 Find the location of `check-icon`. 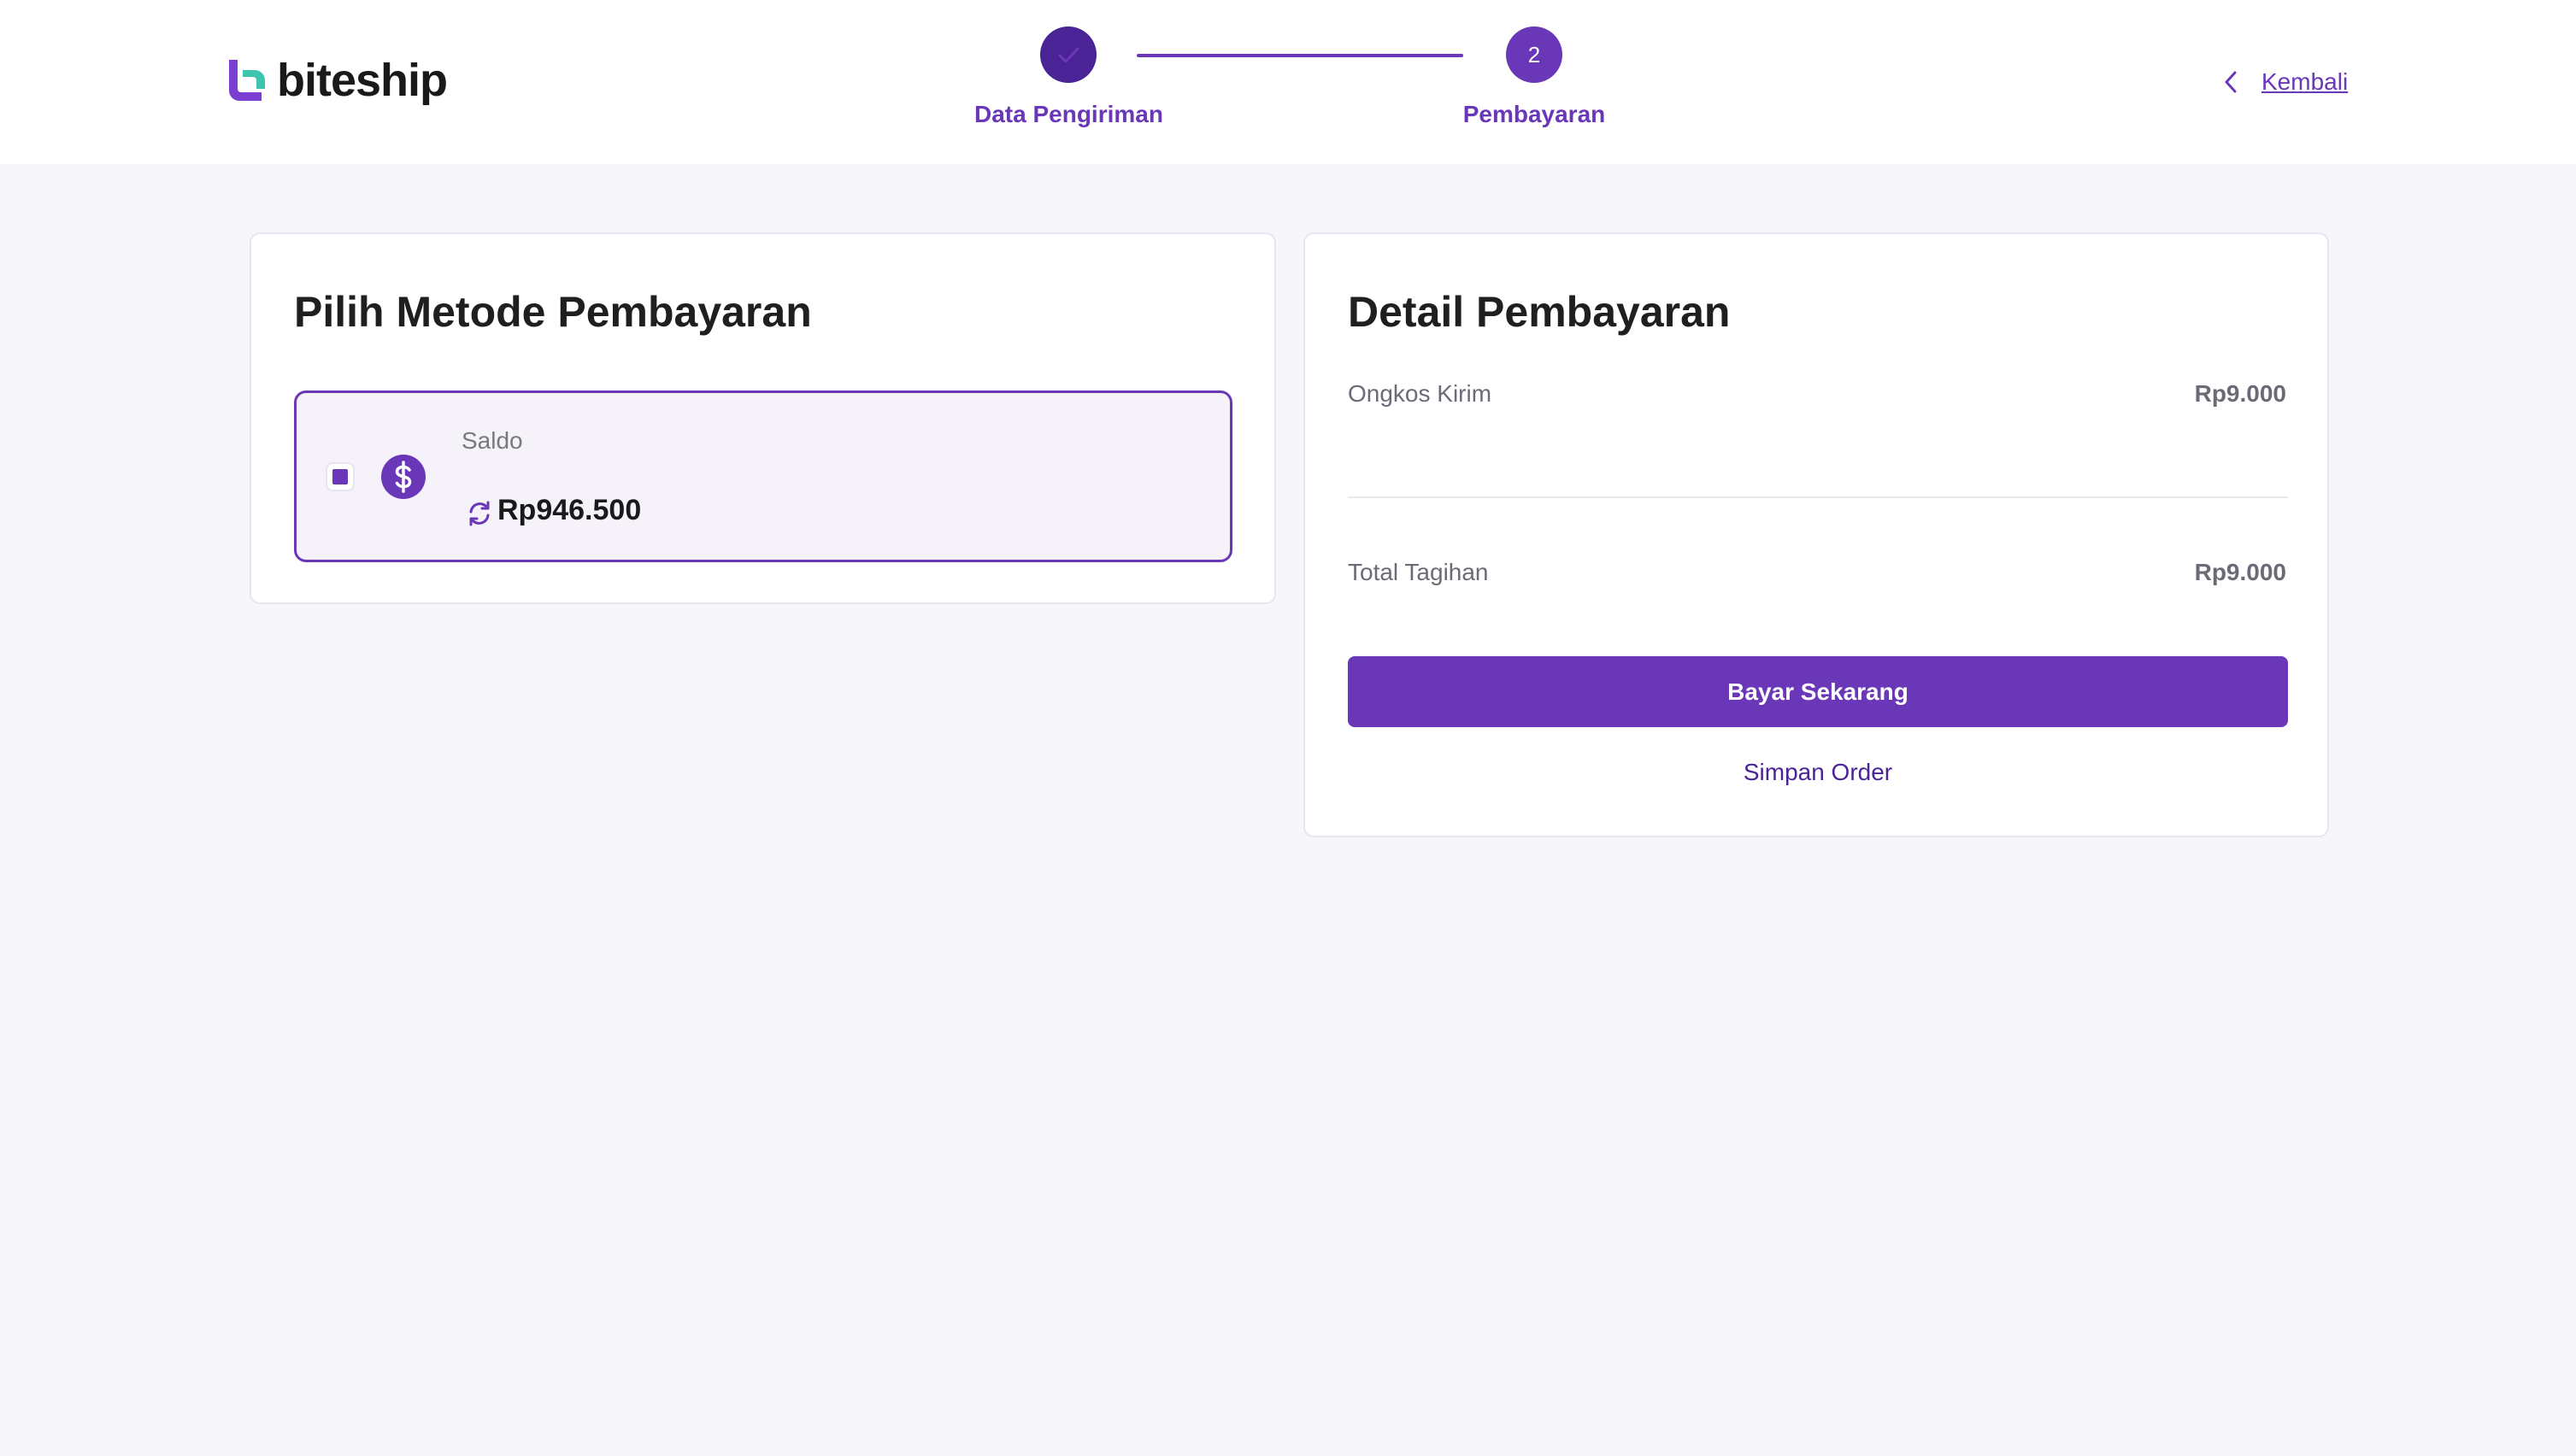

check-icon is located at coordinates (1068, 55).